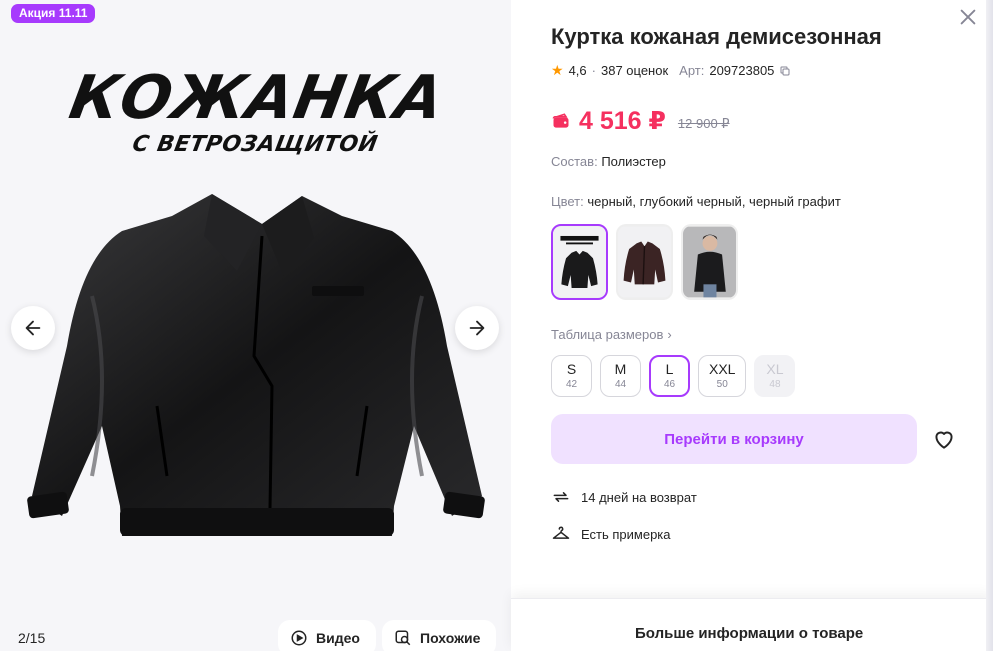  Describe the element at coordinates (450, 638) in the screenshot. I see `similar-label: Похожие` at that location.